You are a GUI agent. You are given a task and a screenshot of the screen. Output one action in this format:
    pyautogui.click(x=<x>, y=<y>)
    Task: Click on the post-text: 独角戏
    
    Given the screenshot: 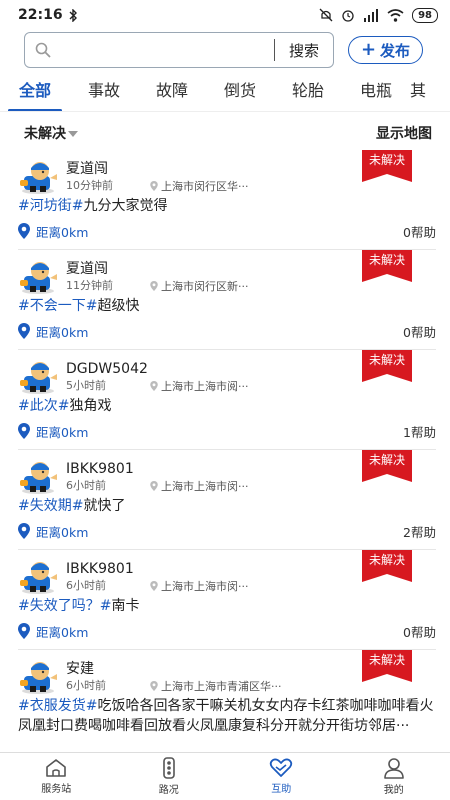 What is the action you would take?
    pyautogui.click(x=90, y=406)
    